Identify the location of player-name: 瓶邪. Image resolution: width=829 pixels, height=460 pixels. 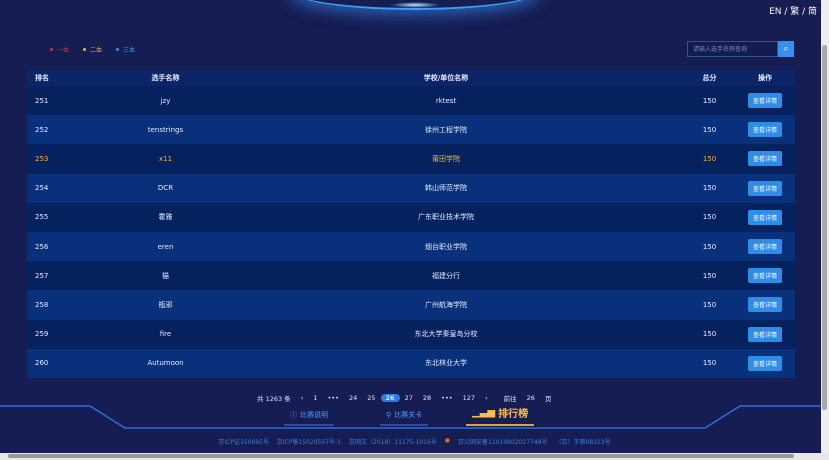
(165, 304).